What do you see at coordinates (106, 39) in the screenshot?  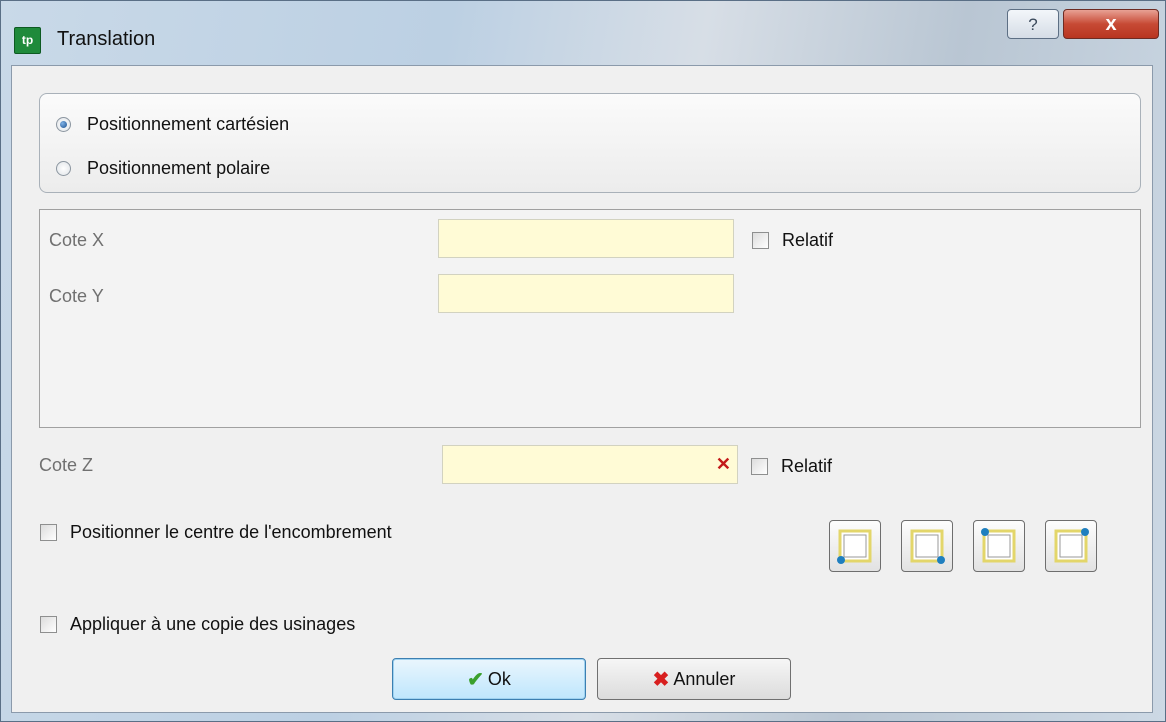 I see `window-title: Translation` at bounding box center [106, 39].